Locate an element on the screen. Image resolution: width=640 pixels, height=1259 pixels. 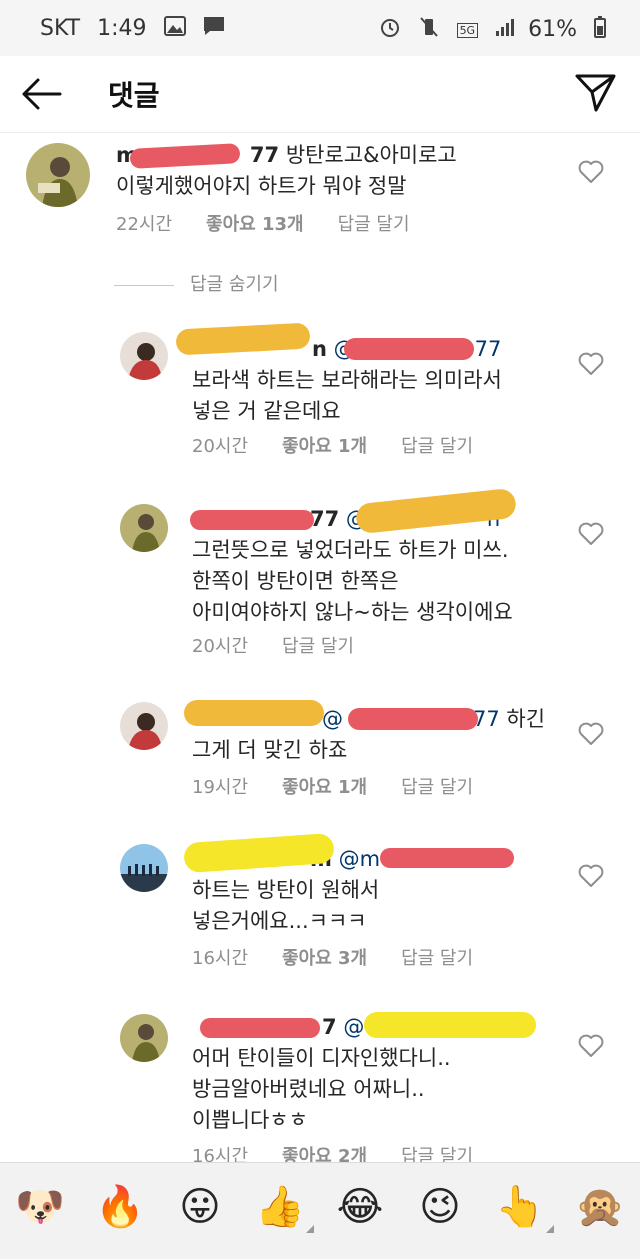
reply-inline-text: 하긴 is located at coordinates (526, 719).